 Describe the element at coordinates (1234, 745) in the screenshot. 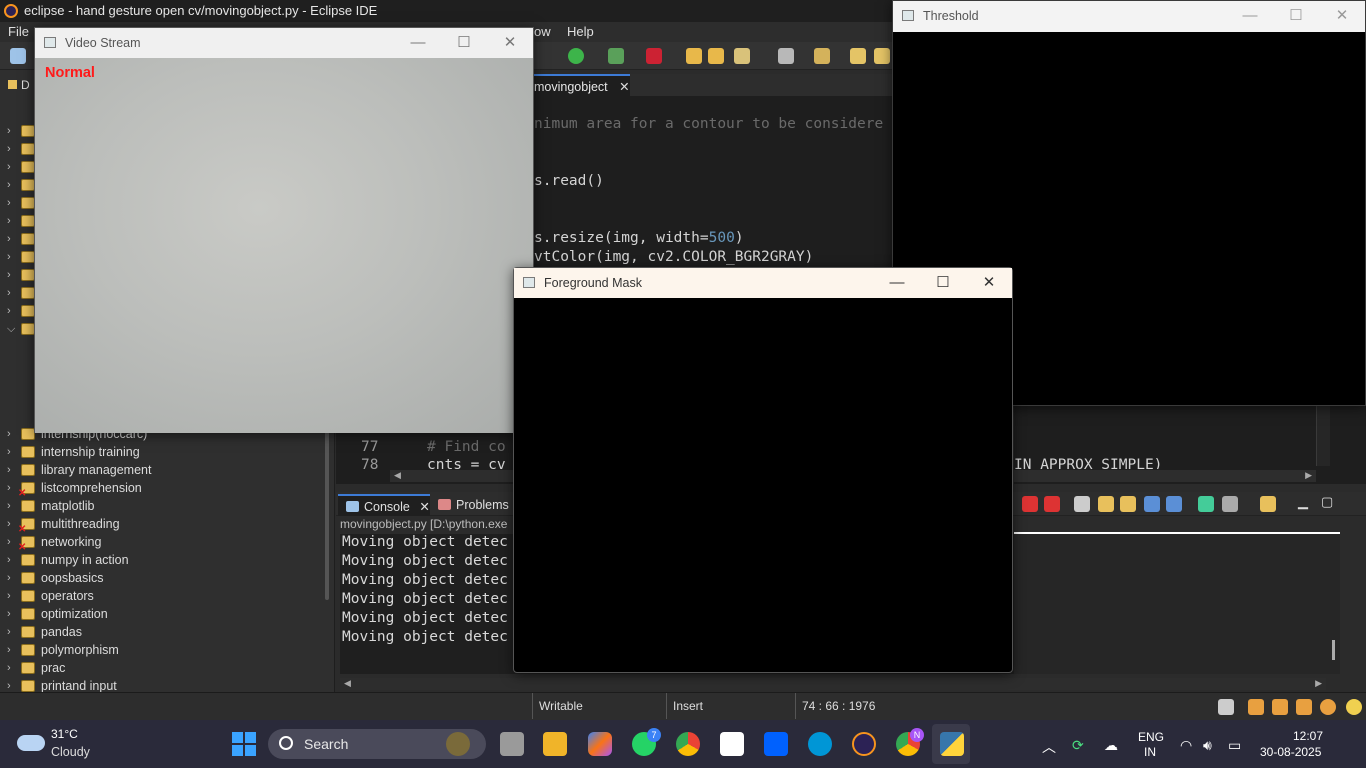

I see `battery-icon: ▭` at that location.